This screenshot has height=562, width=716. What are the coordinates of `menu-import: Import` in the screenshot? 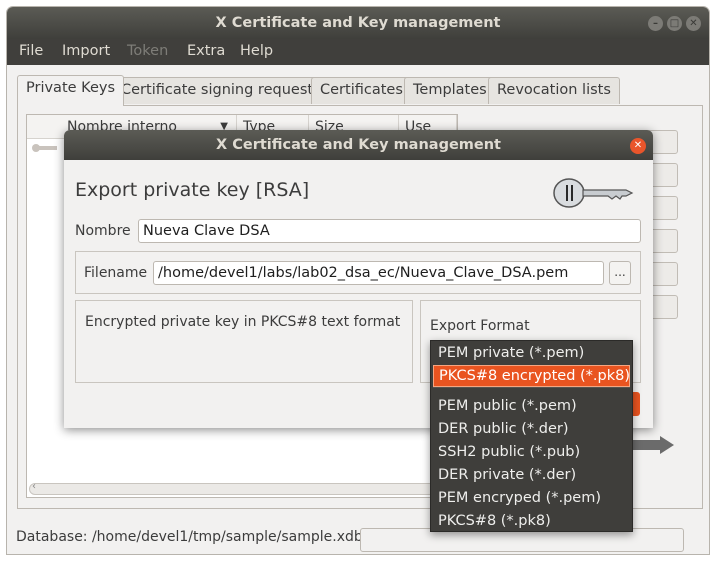 It's located at (86, 51).